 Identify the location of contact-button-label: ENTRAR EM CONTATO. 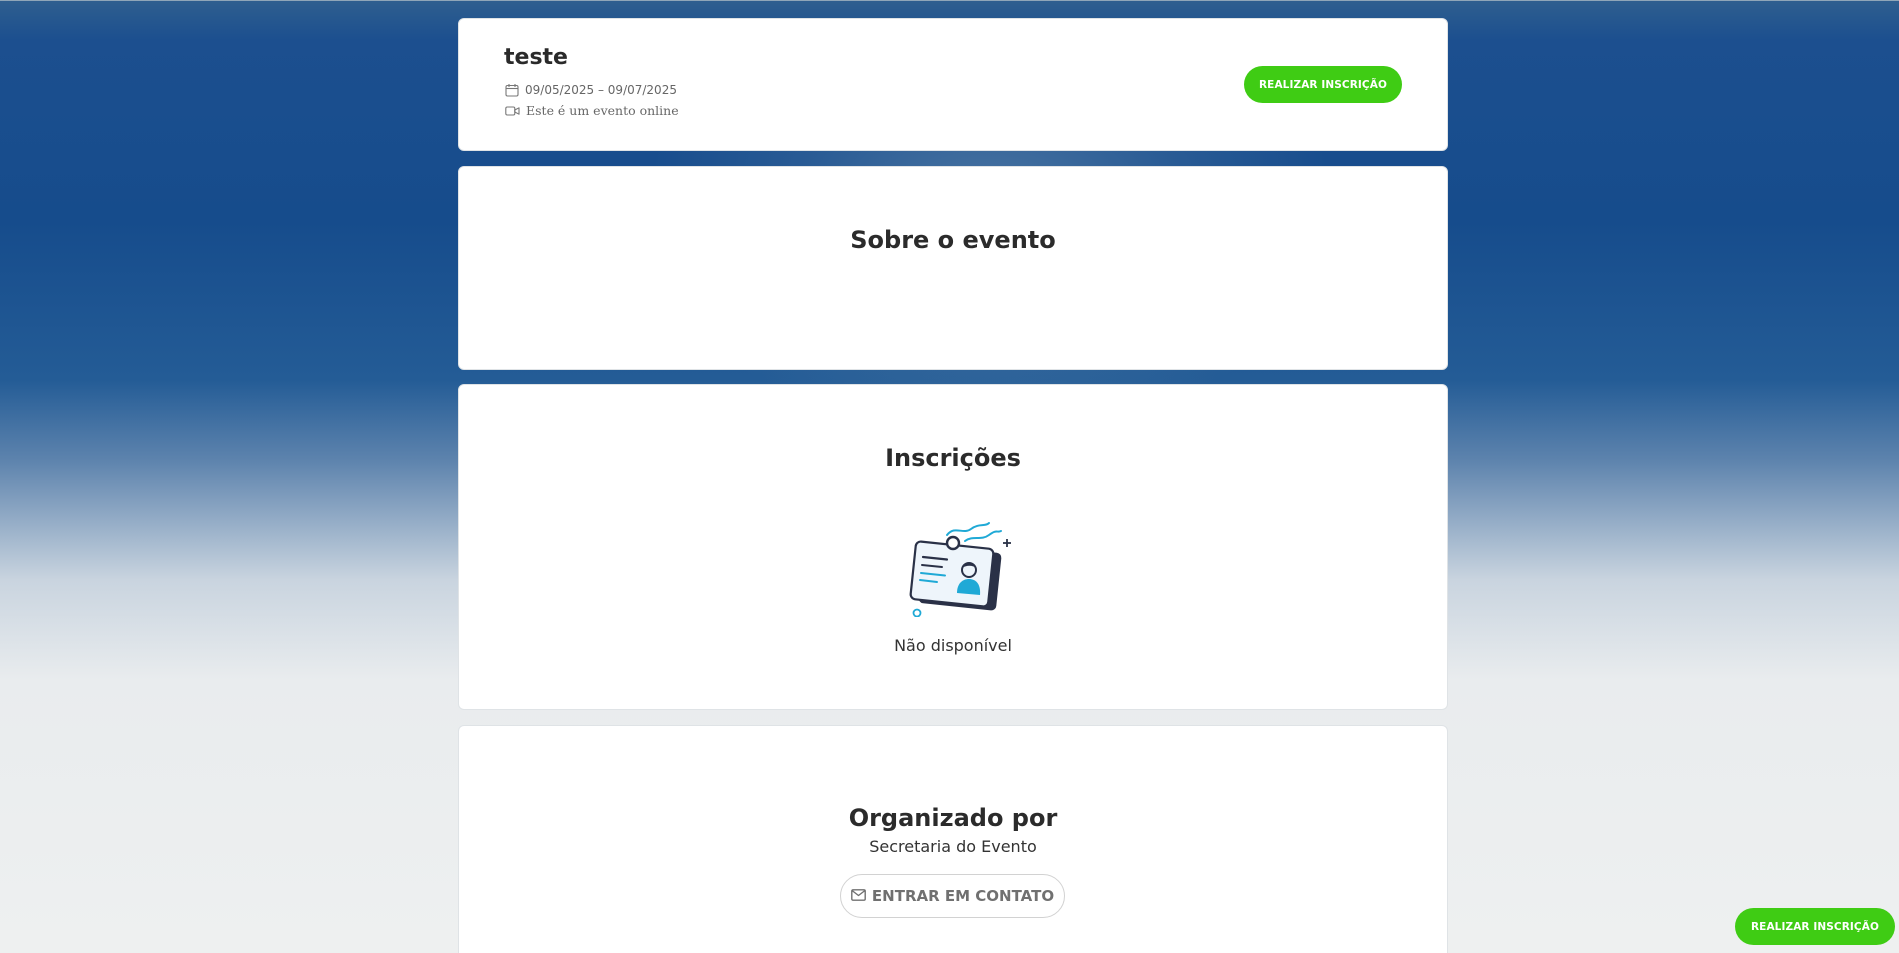
(963, 896).